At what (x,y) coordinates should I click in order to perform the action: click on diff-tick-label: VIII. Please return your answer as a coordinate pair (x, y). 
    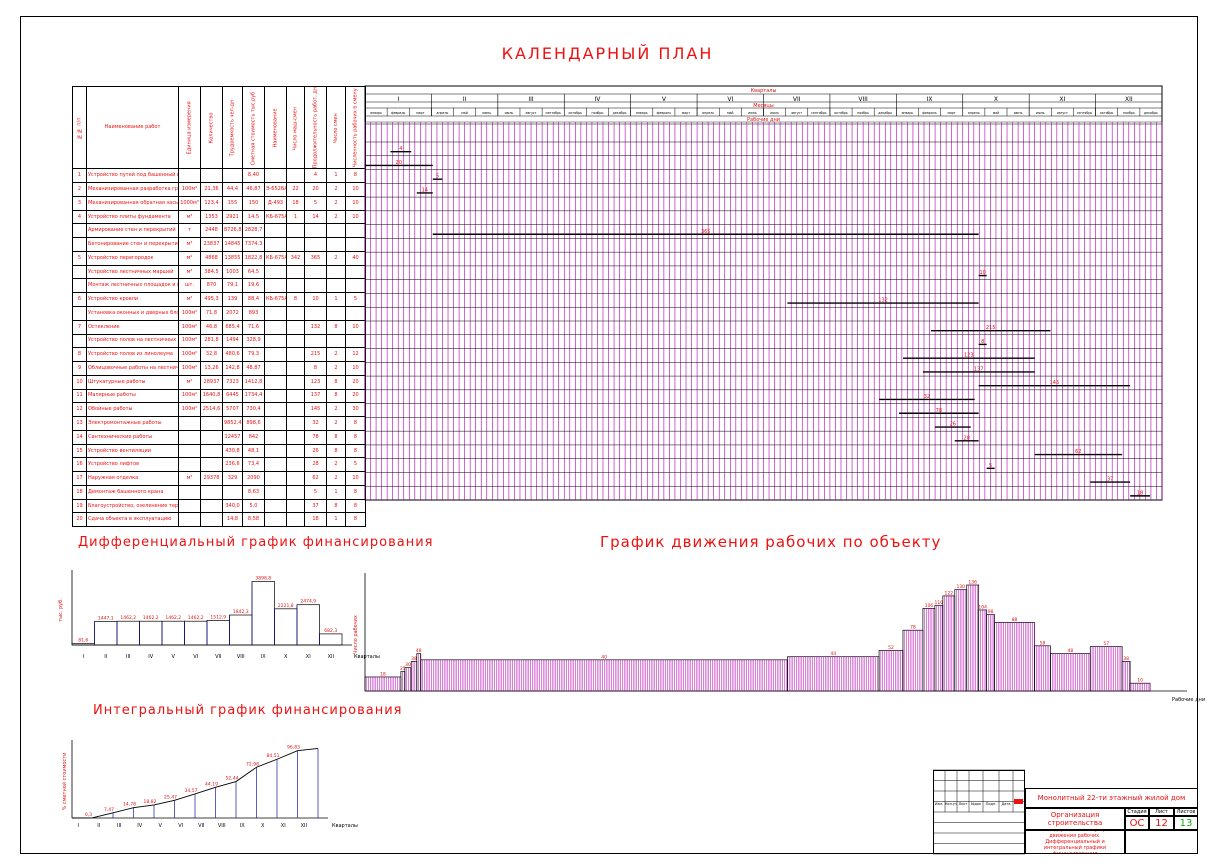
    Looking at the image, I should click on (241, 657).